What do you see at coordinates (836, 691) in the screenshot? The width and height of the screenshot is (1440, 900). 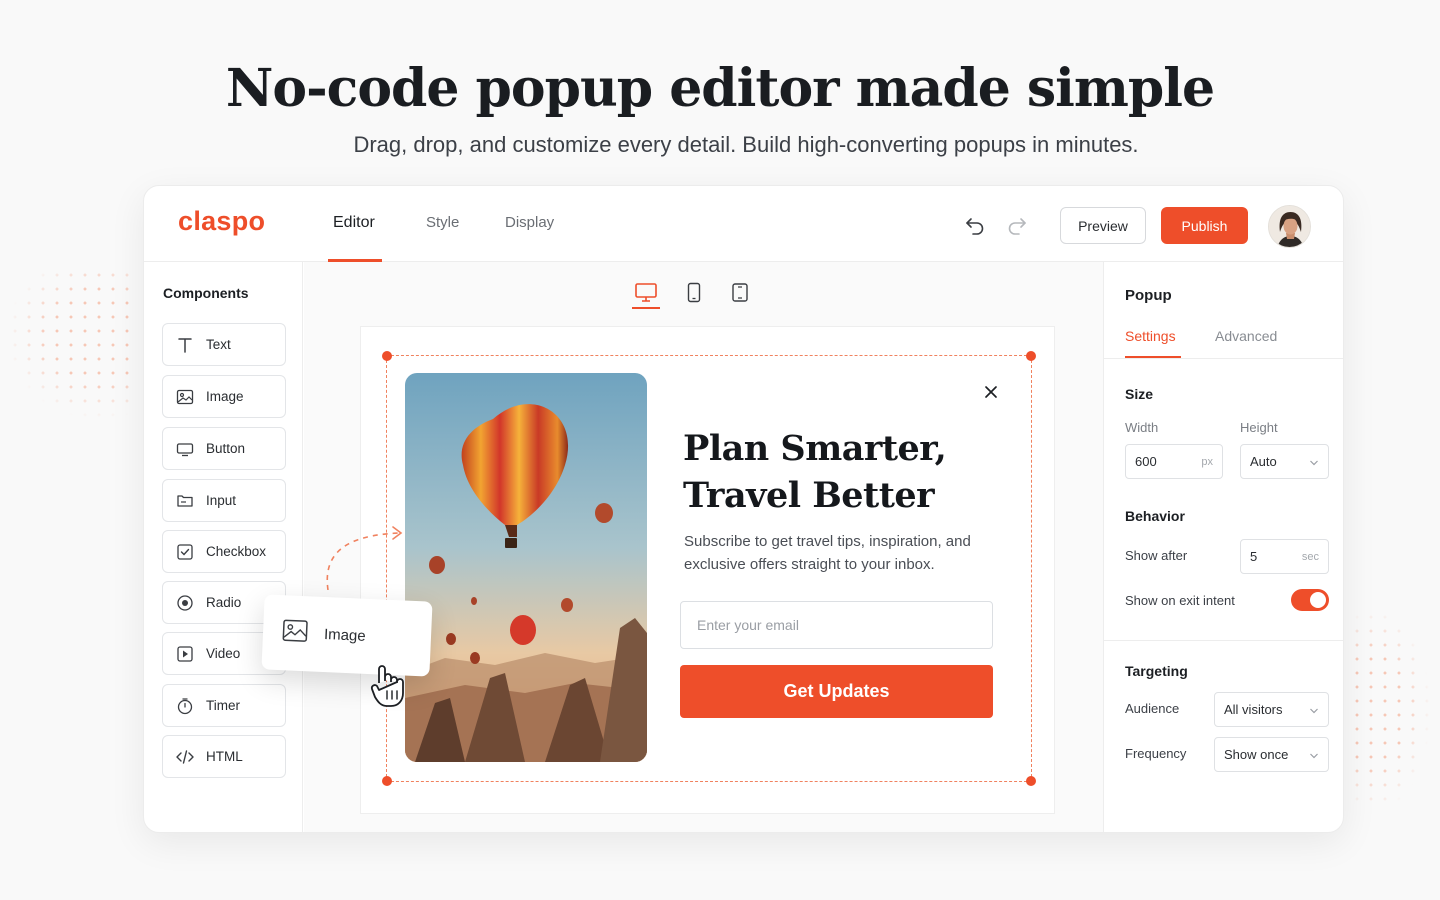 I see `get-updates-button: Get Updates` at bounding box center [836, 691].